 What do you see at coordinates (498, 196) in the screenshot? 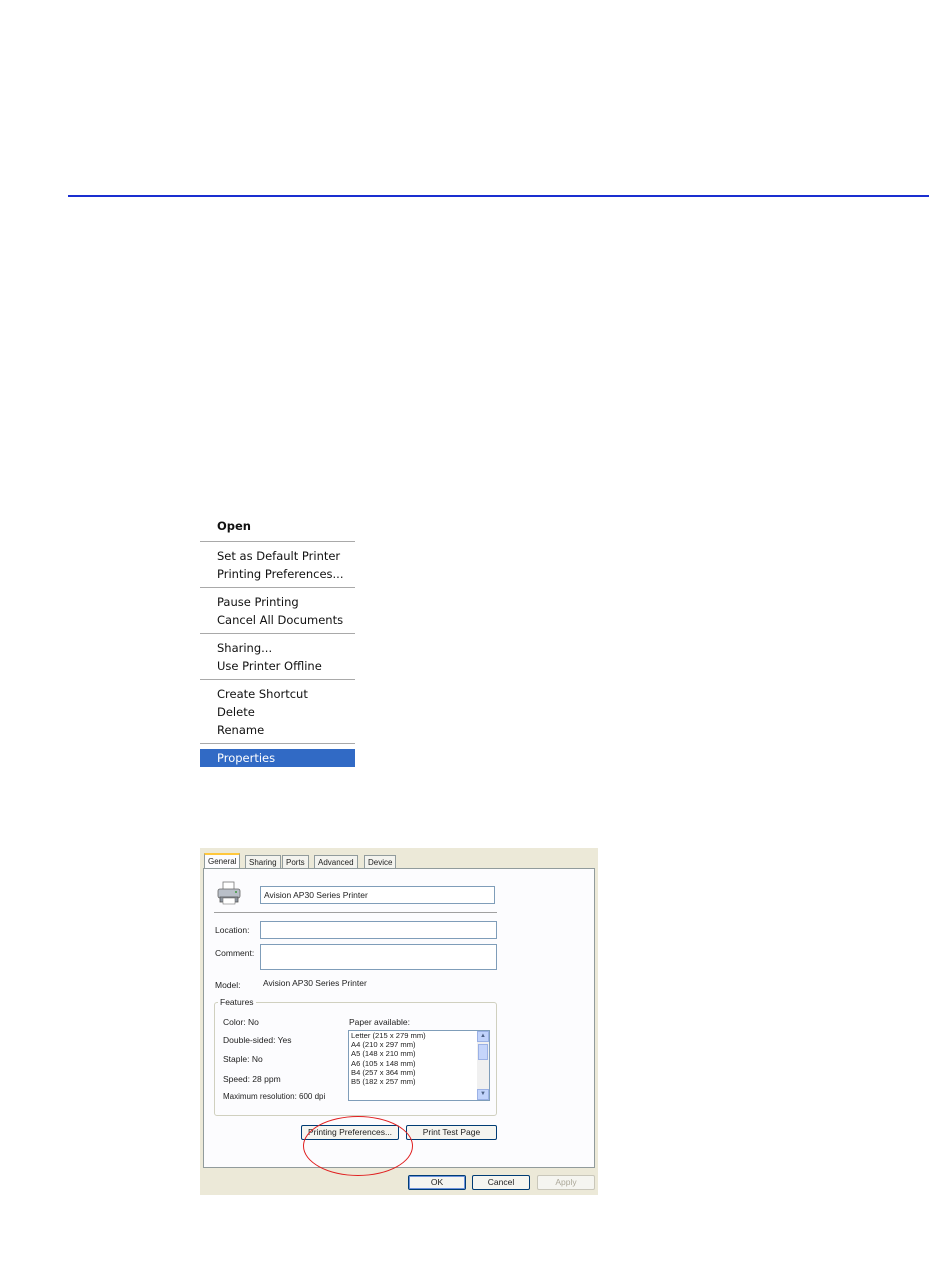
I see `header-rule` at bounding box center [498, 196].